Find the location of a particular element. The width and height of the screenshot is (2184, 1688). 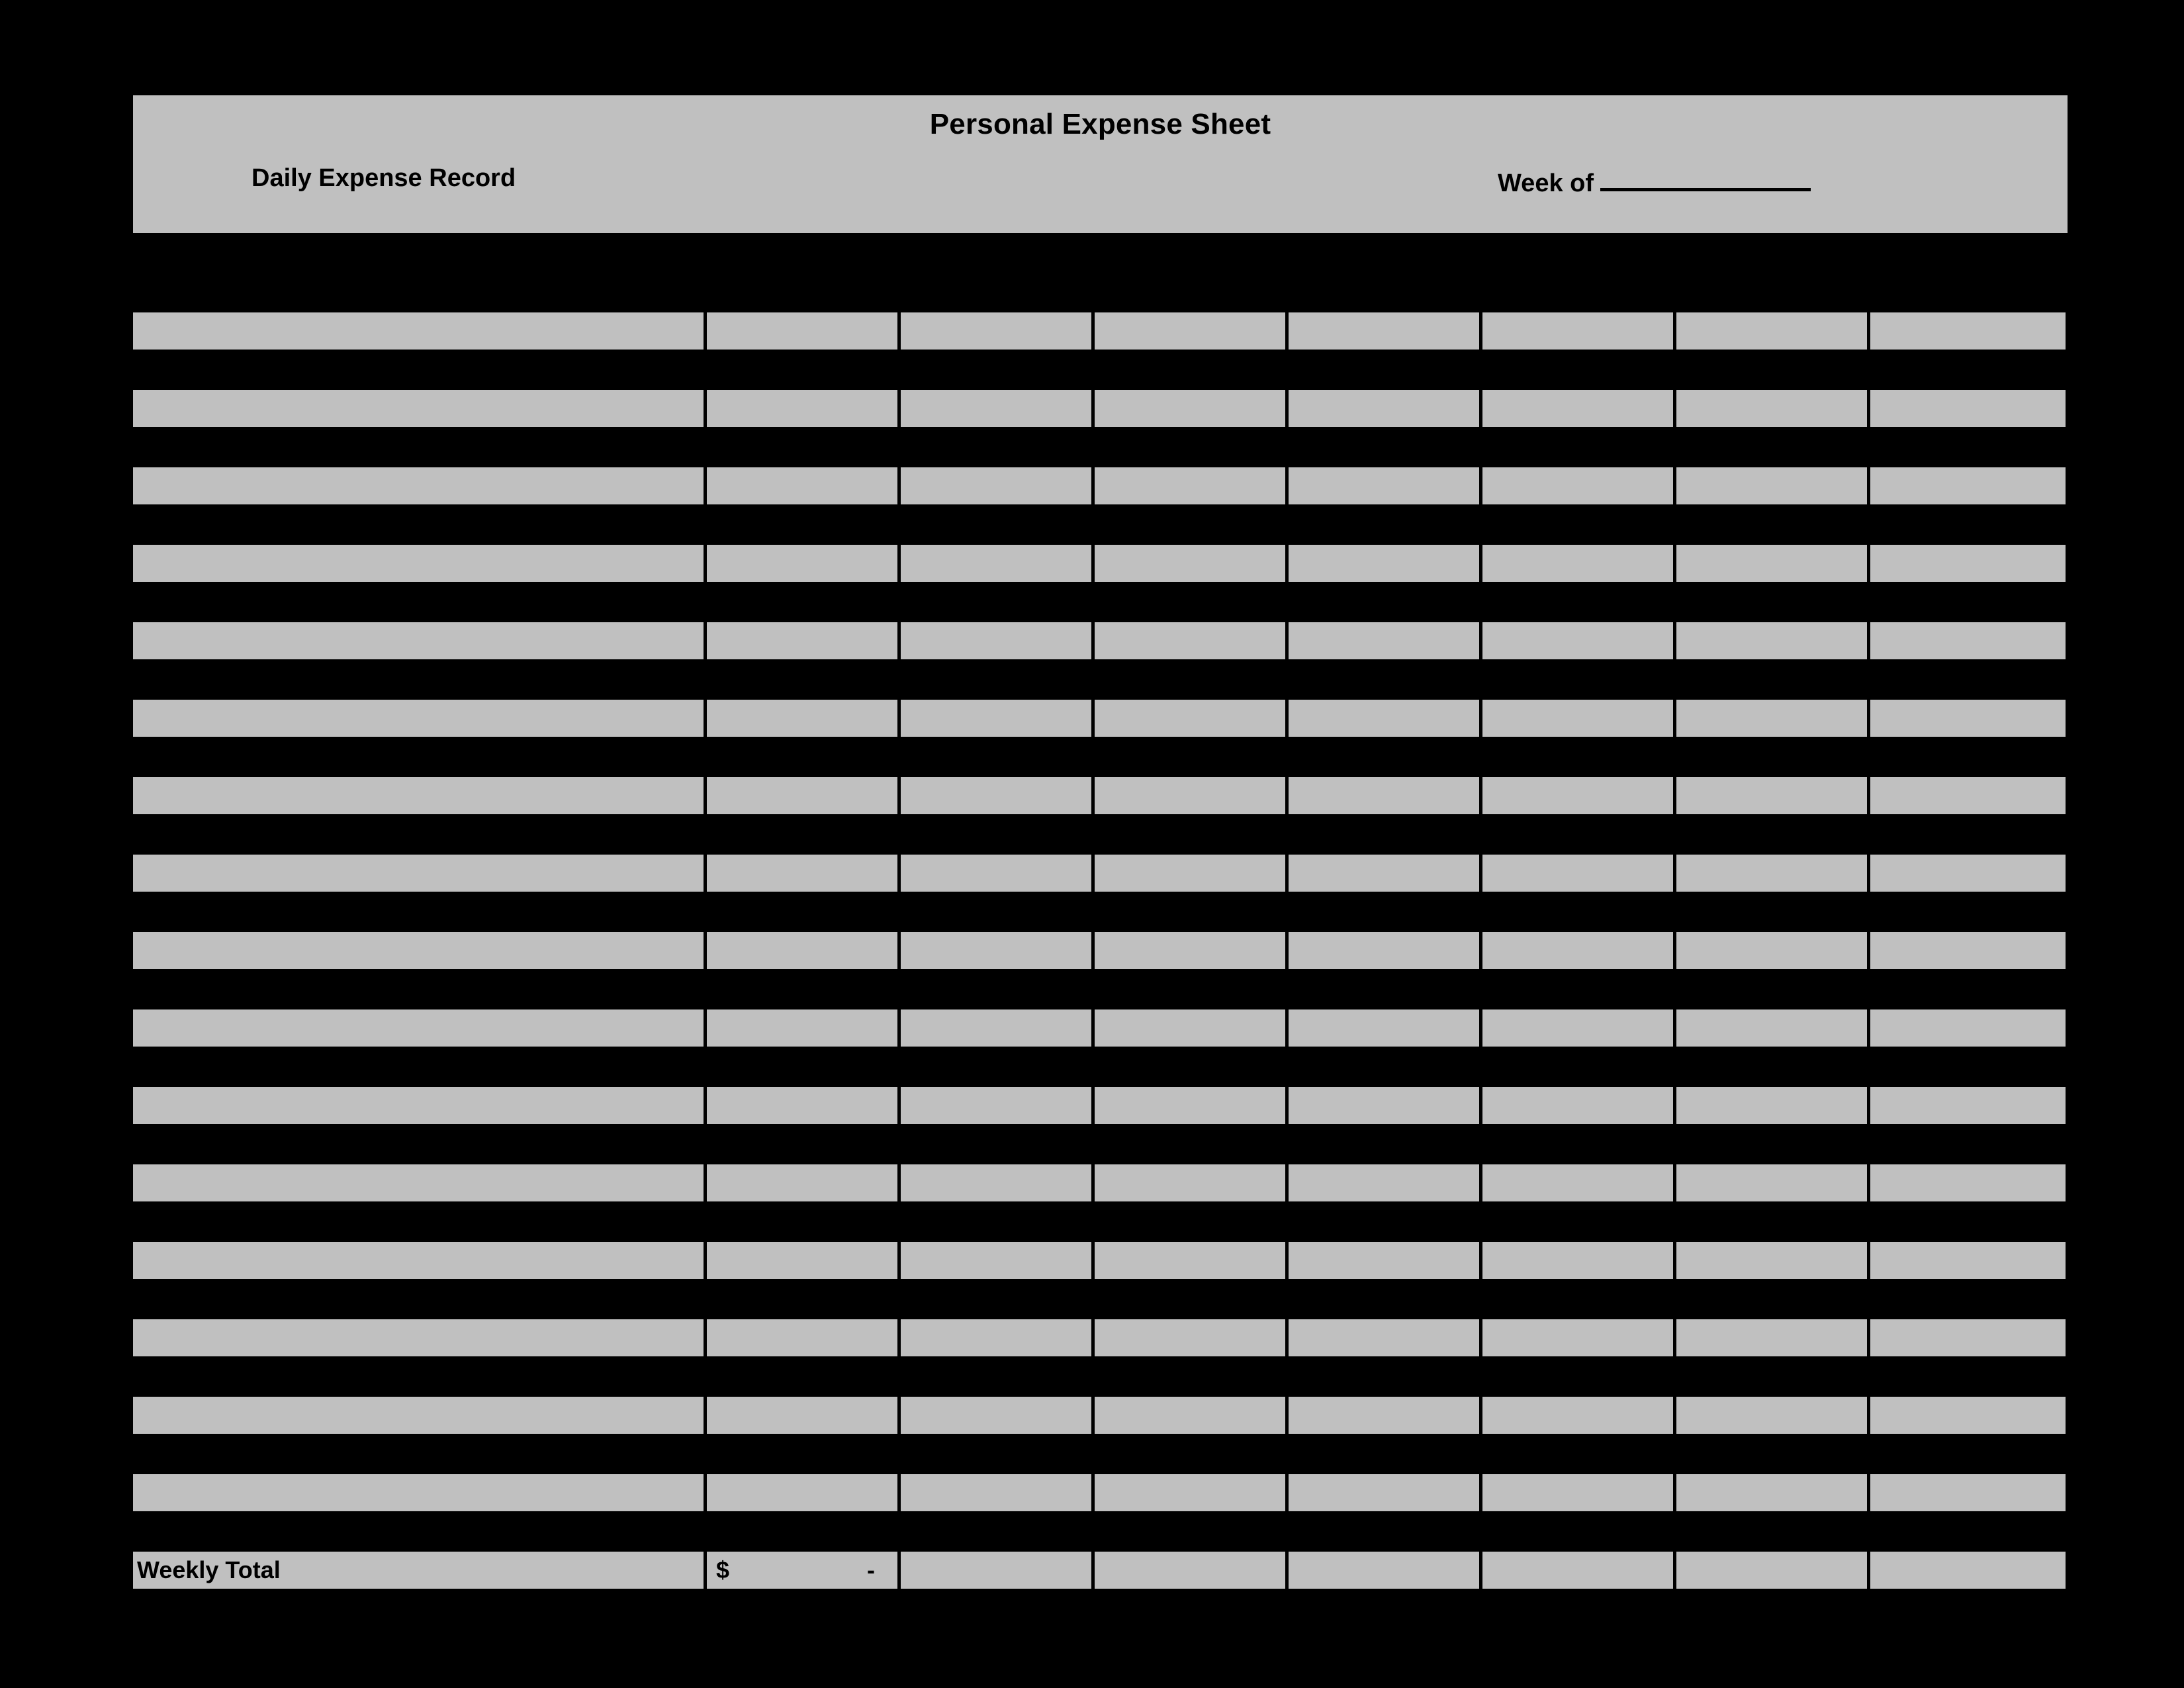

week-of-field: Week of is located at coordinates (1655, 181).